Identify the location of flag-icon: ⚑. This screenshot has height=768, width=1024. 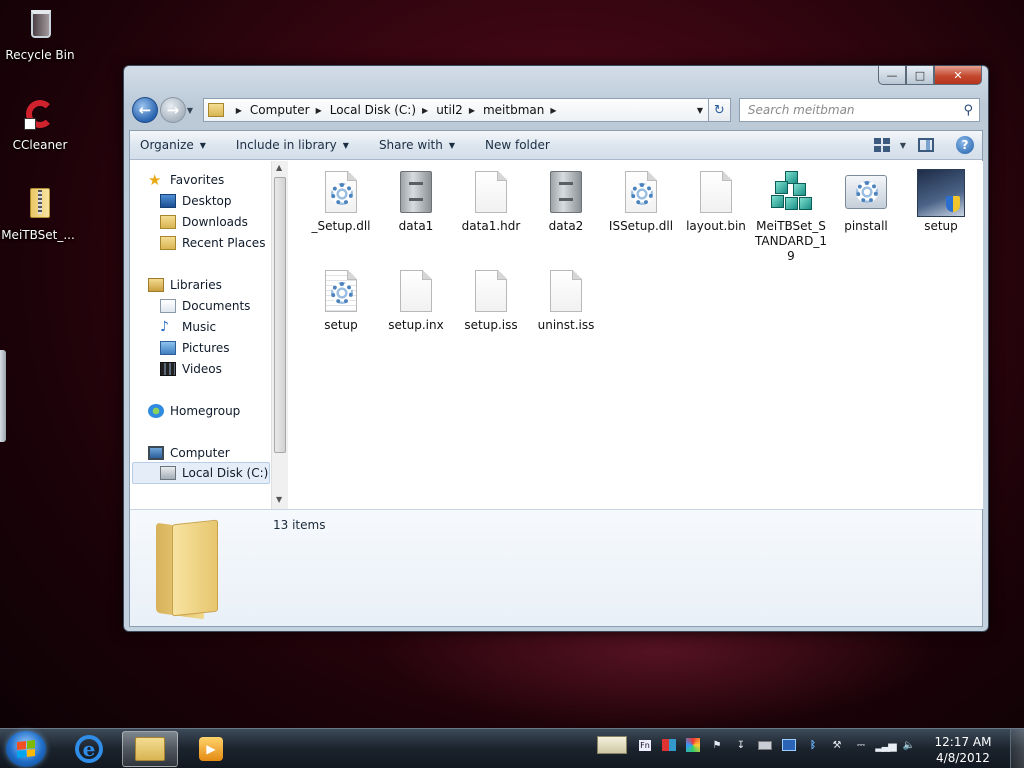
(717, 745).